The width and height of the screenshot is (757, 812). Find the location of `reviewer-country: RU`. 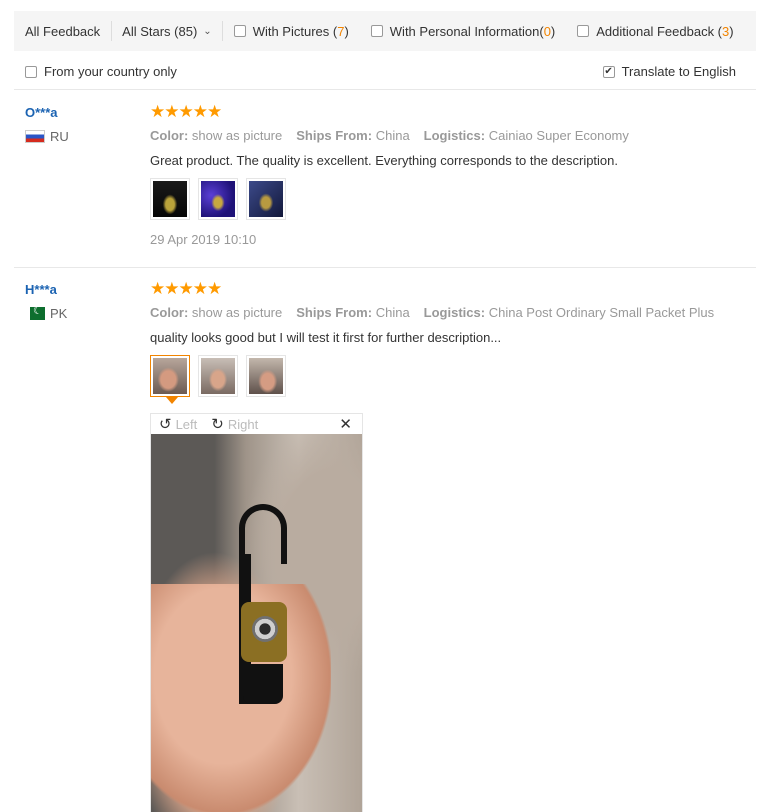

reviewer-country: RU is located at coordinates (47, 136).